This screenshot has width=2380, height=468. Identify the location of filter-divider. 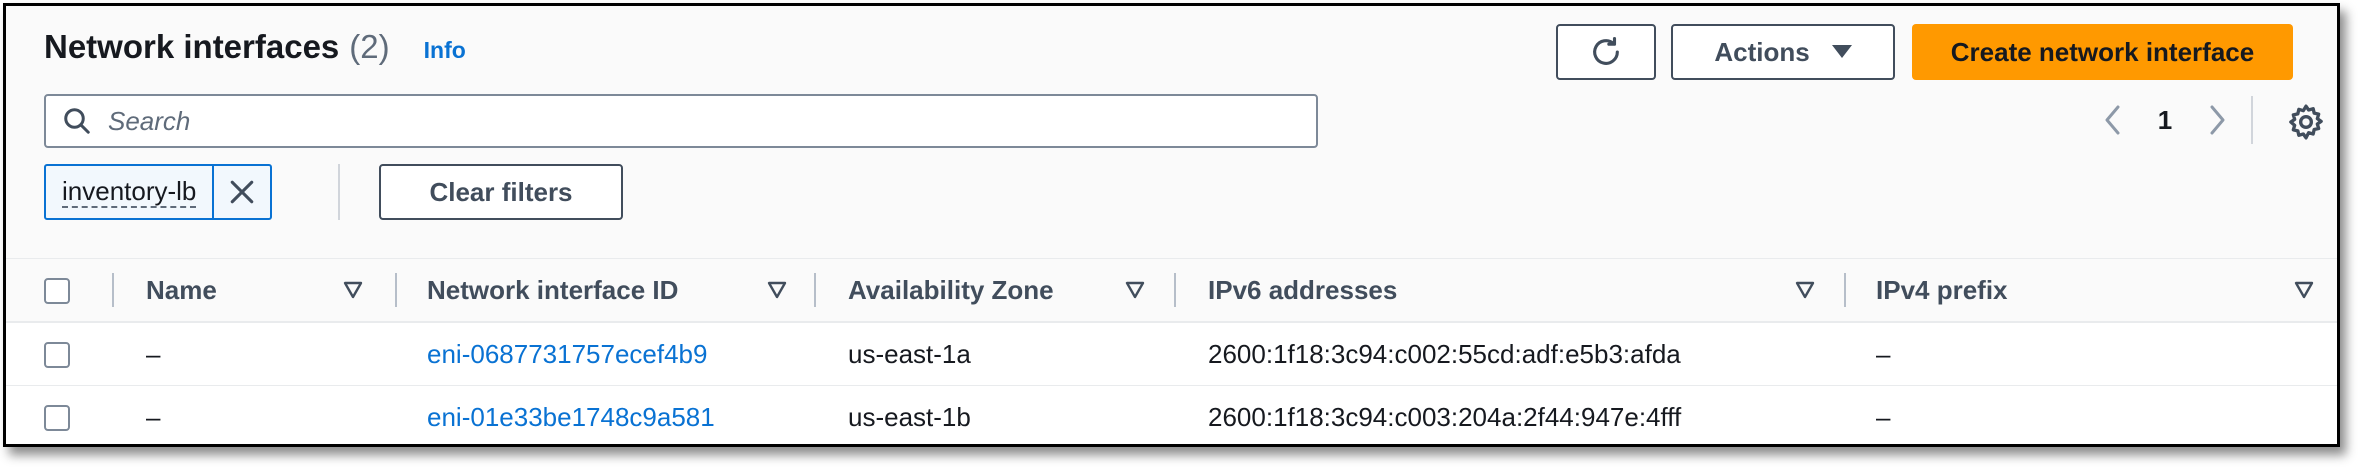
(339, 192).